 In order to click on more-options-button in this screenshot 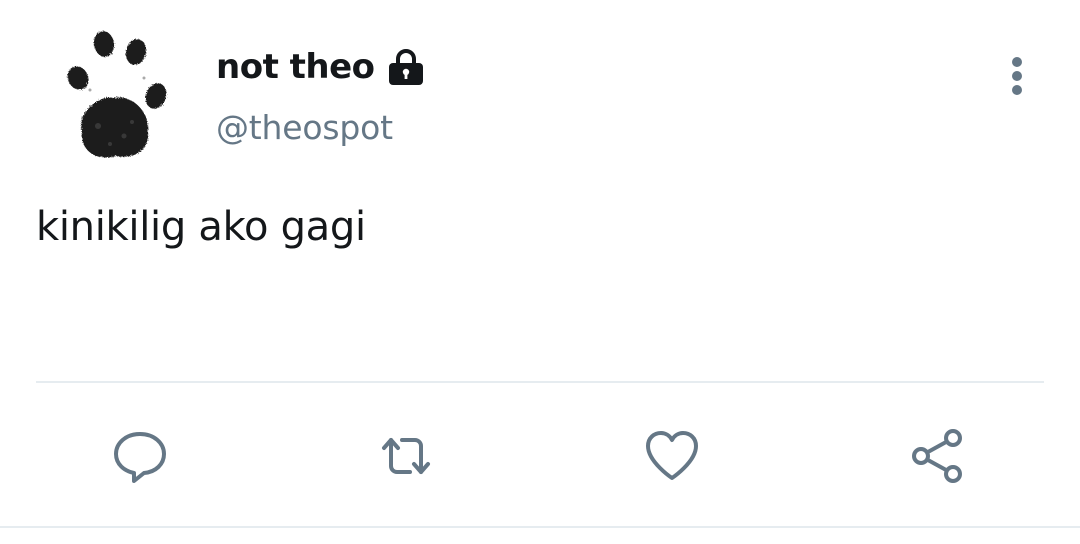, I will do `click(1017, 76)`.